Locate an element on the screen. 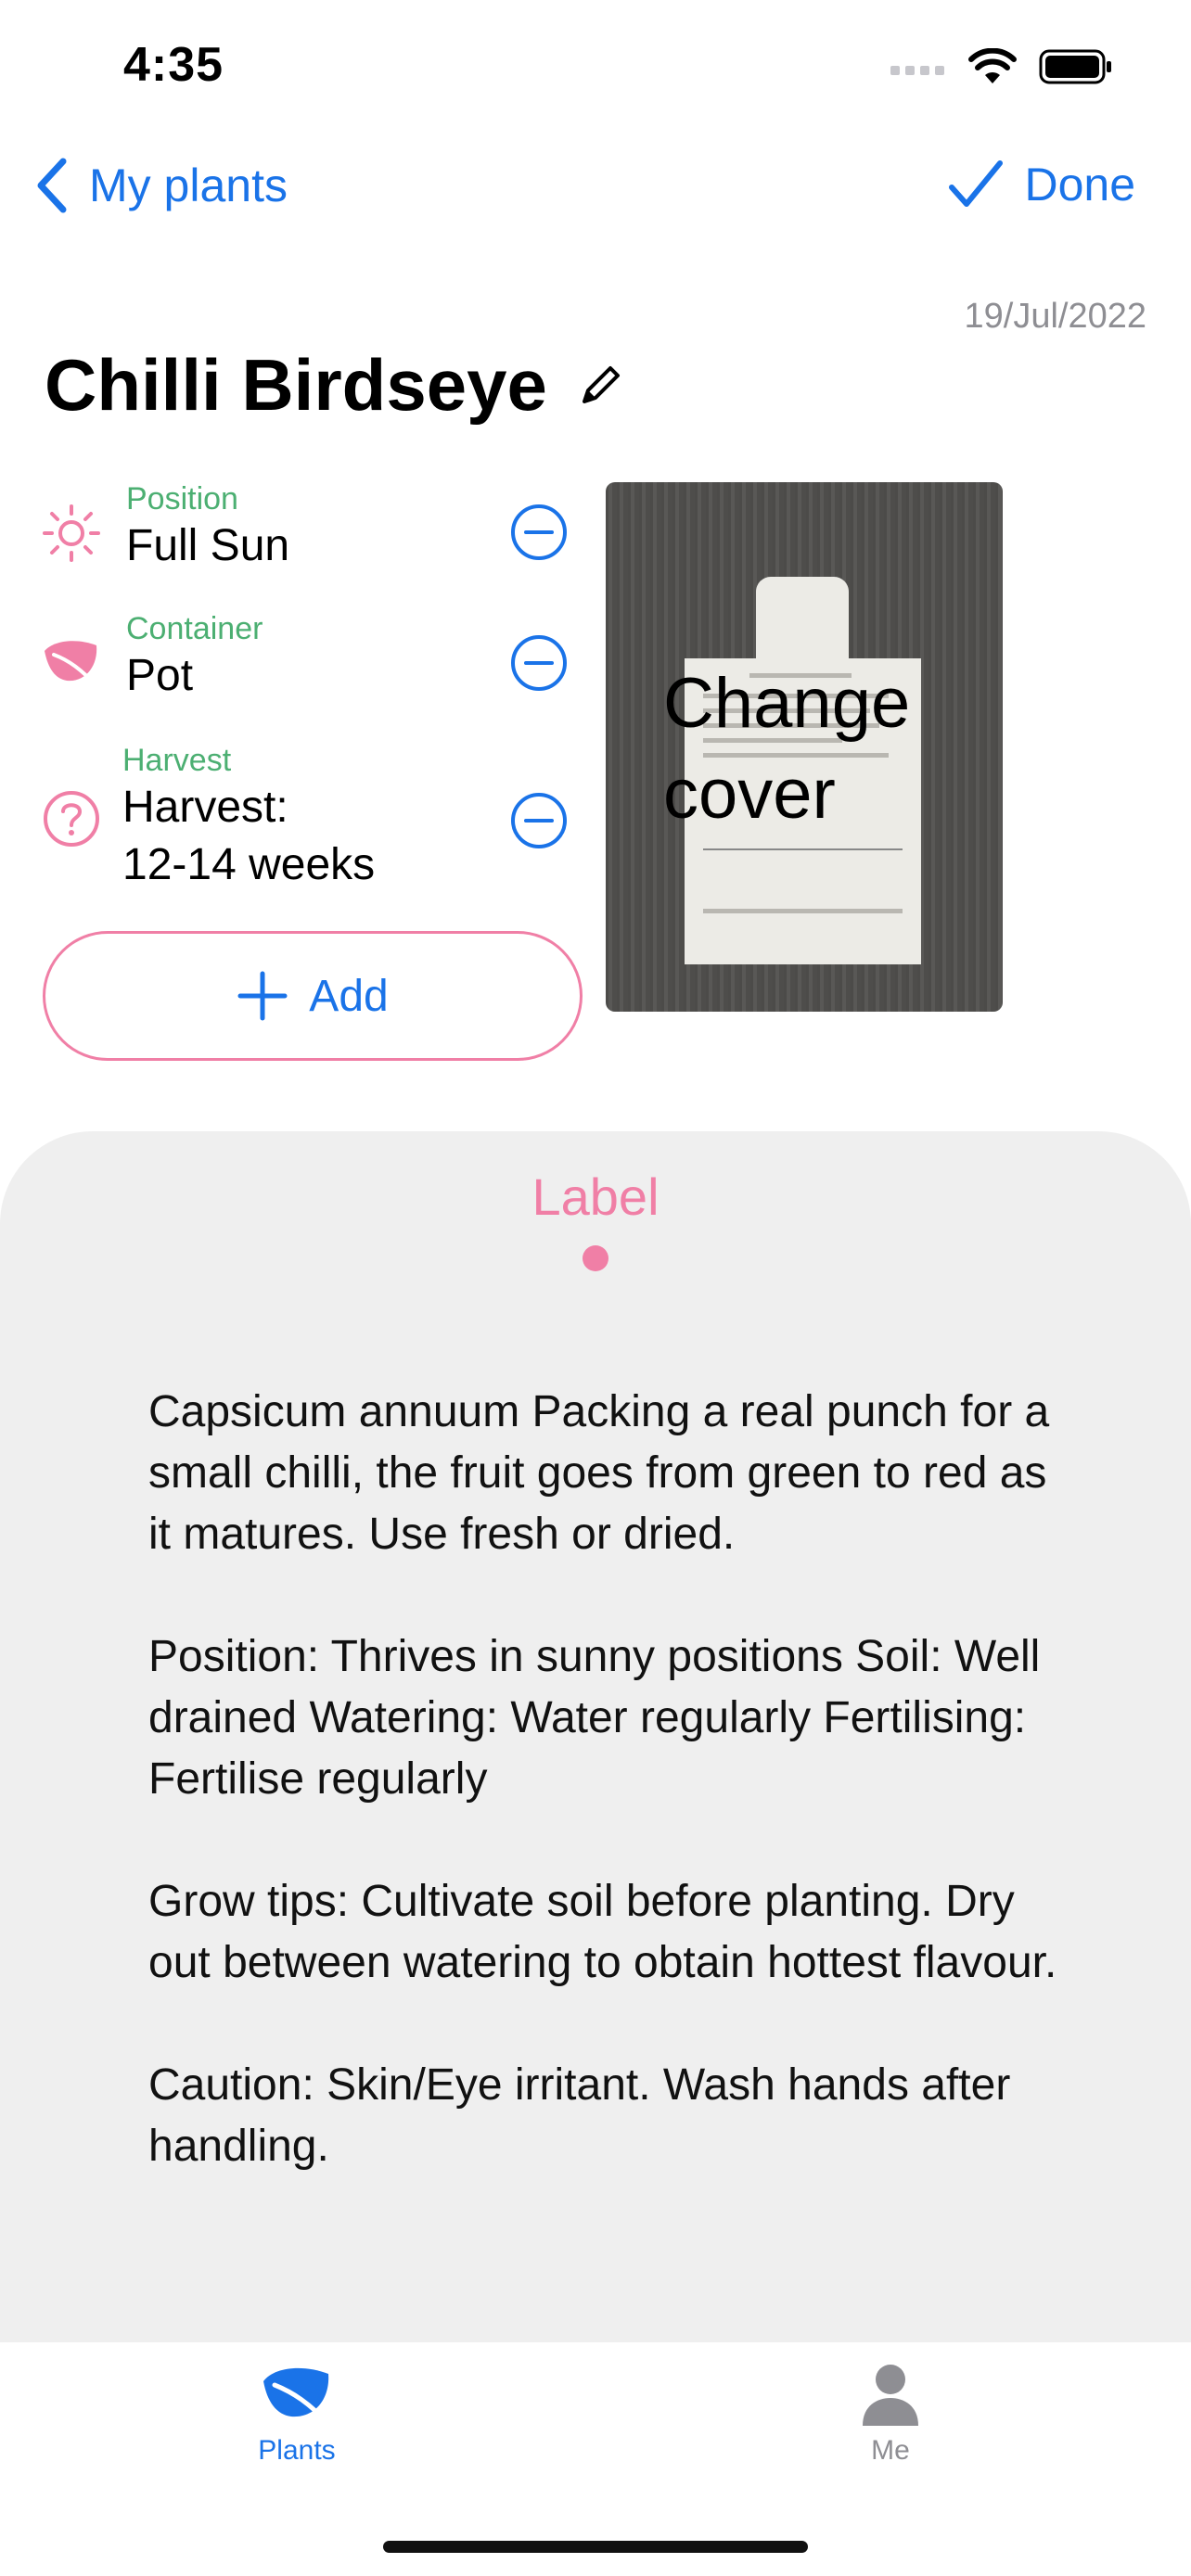 This screenshot has height=2576, width=1191. battery-icon is located at coordinates (1075, 66).